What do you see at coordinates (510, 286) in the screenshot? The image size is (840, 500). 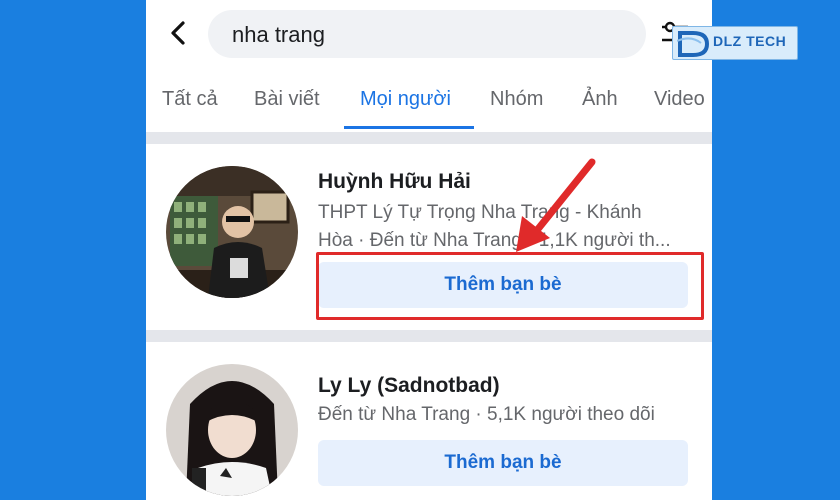 I see `highlight-box` at bounding box center [510, 286].